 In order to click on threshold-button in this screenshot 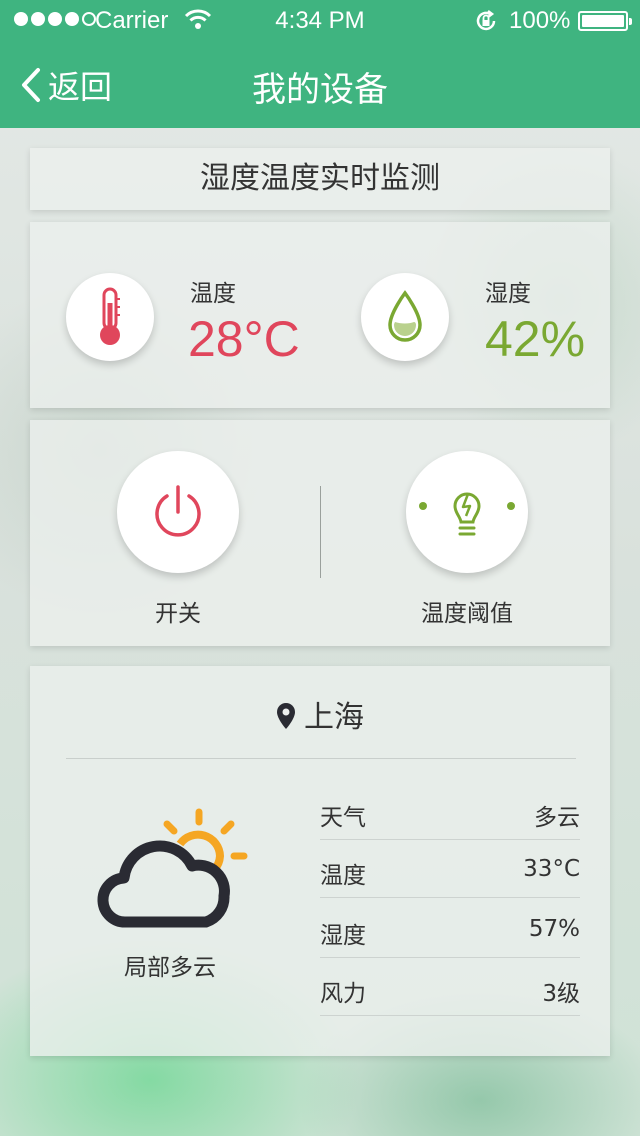, I will do `click(467, 512)`.